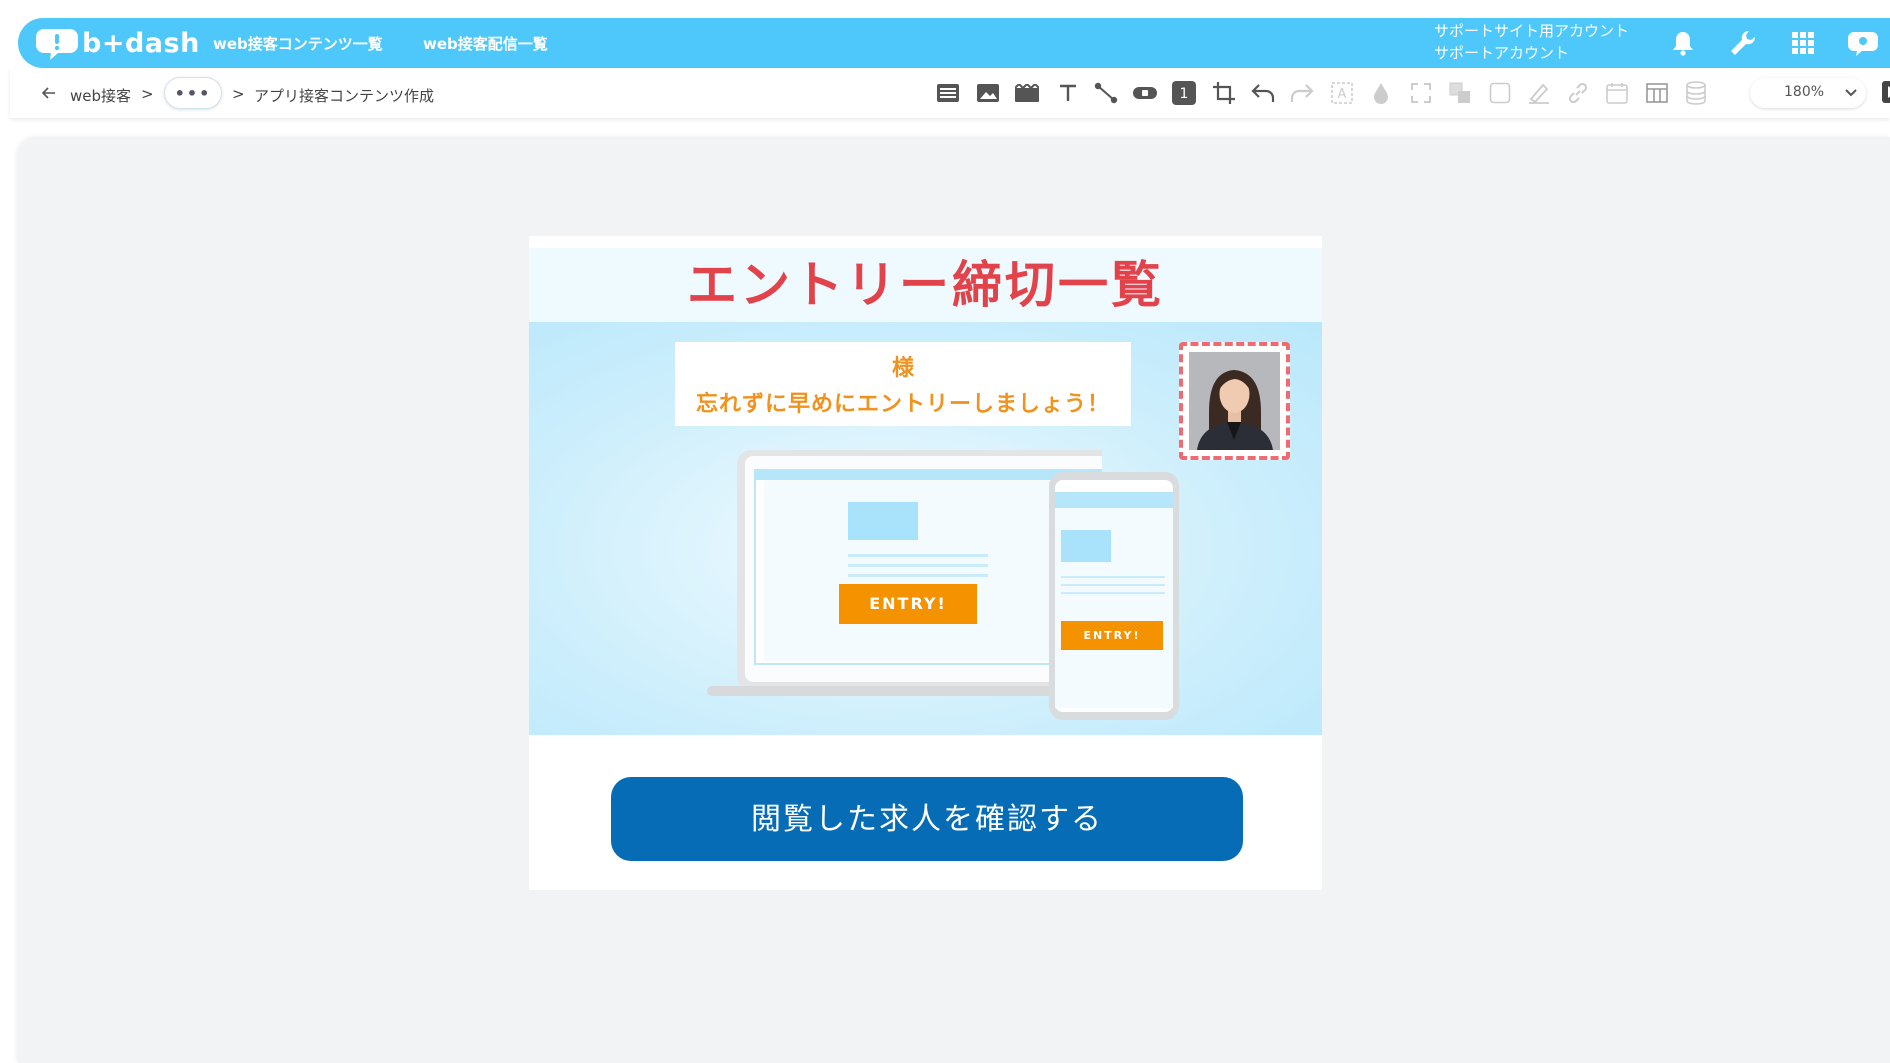 This screenshot has height=1063, width=1890. I want to click on nav-content-list: web接客コンテンツ一覧, so click(298, 43).